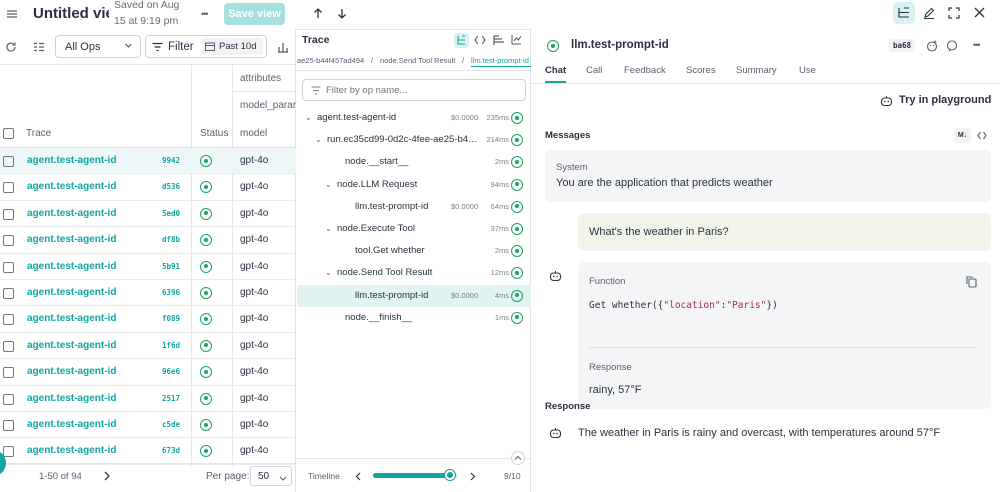  What do you see at coordinates (171, 186) in the screenshot?
I see `trace-id-hash: d536` at bounding box center [171, 186].